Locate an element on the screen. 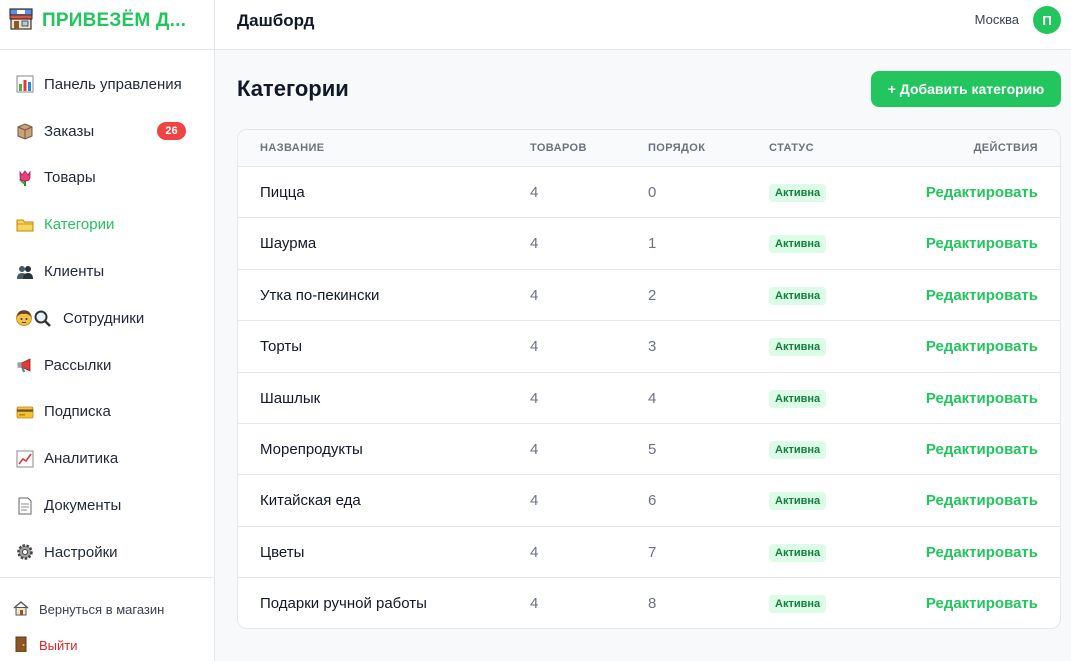  back-to-store-link: Вернуться в магазин is located at coordinates (88, 609).